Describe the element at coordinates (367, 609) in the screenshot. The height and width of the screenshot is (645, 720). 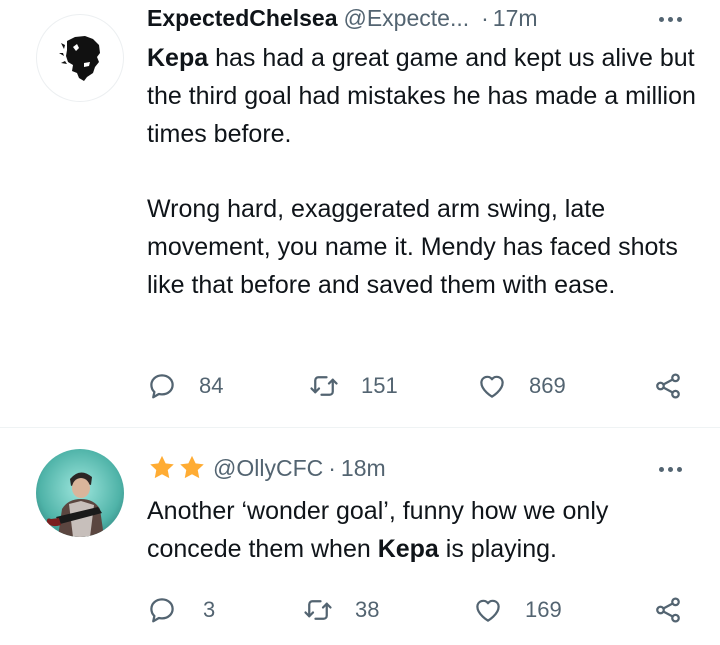
I see `retweet-count: 38` at that location.